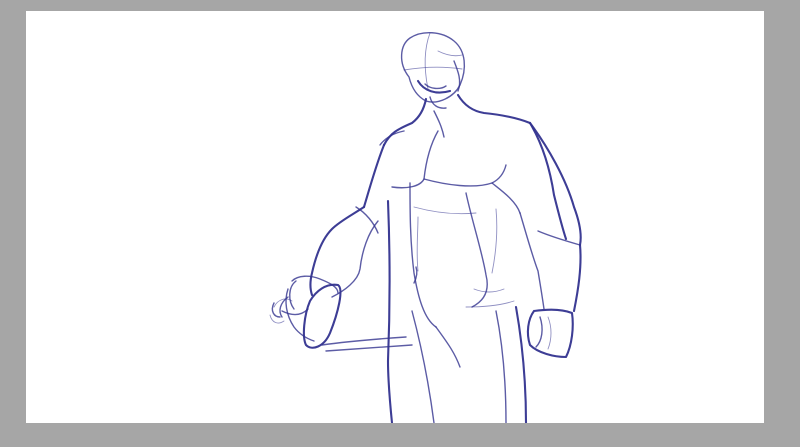  I want to click on head-sketch, so click(433, 70).